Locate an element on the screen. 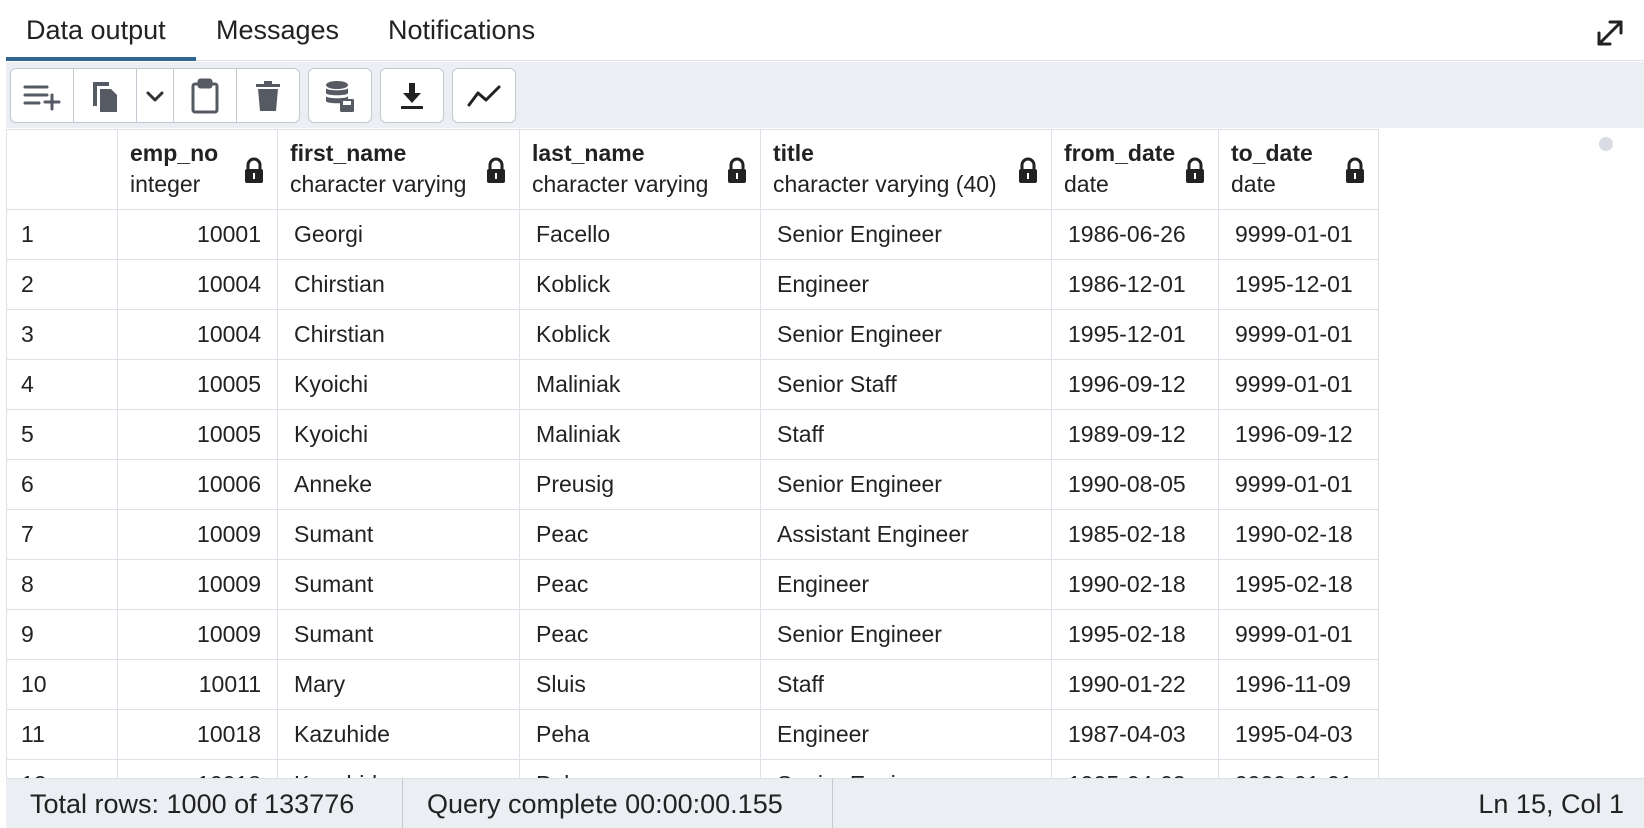 The width and height of the screenshot is (1644, 828). row-number: 12 is located at coordinates (62, 768).